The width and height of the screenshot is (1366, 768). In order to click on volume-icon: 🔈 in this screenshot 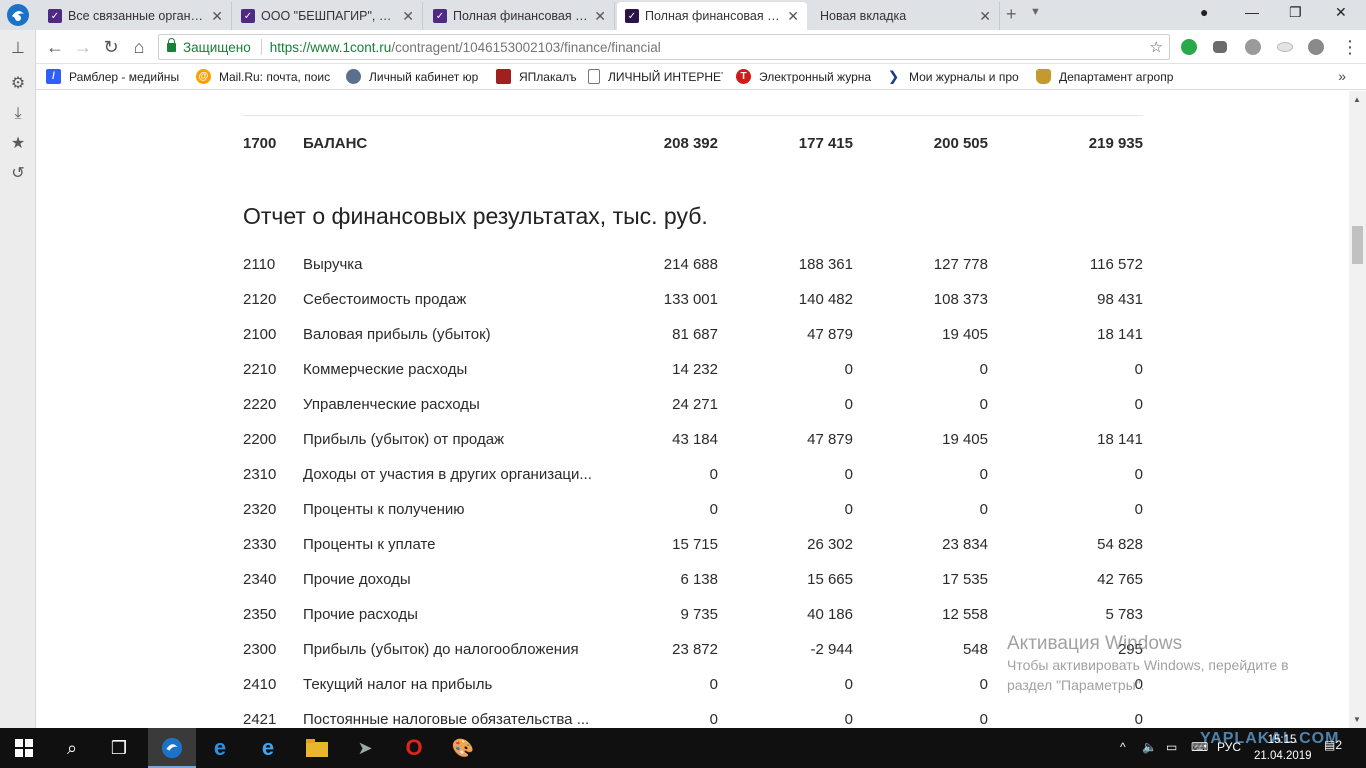, I will do `click(1149, 747)`.